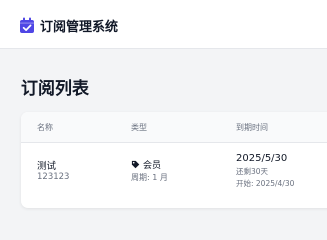 This screenshot has height=240, width=327. What do you see at coordinates (139, 127) in the screenshot?
I see `column-header-type: 类型` at bounding box center [139, 127].